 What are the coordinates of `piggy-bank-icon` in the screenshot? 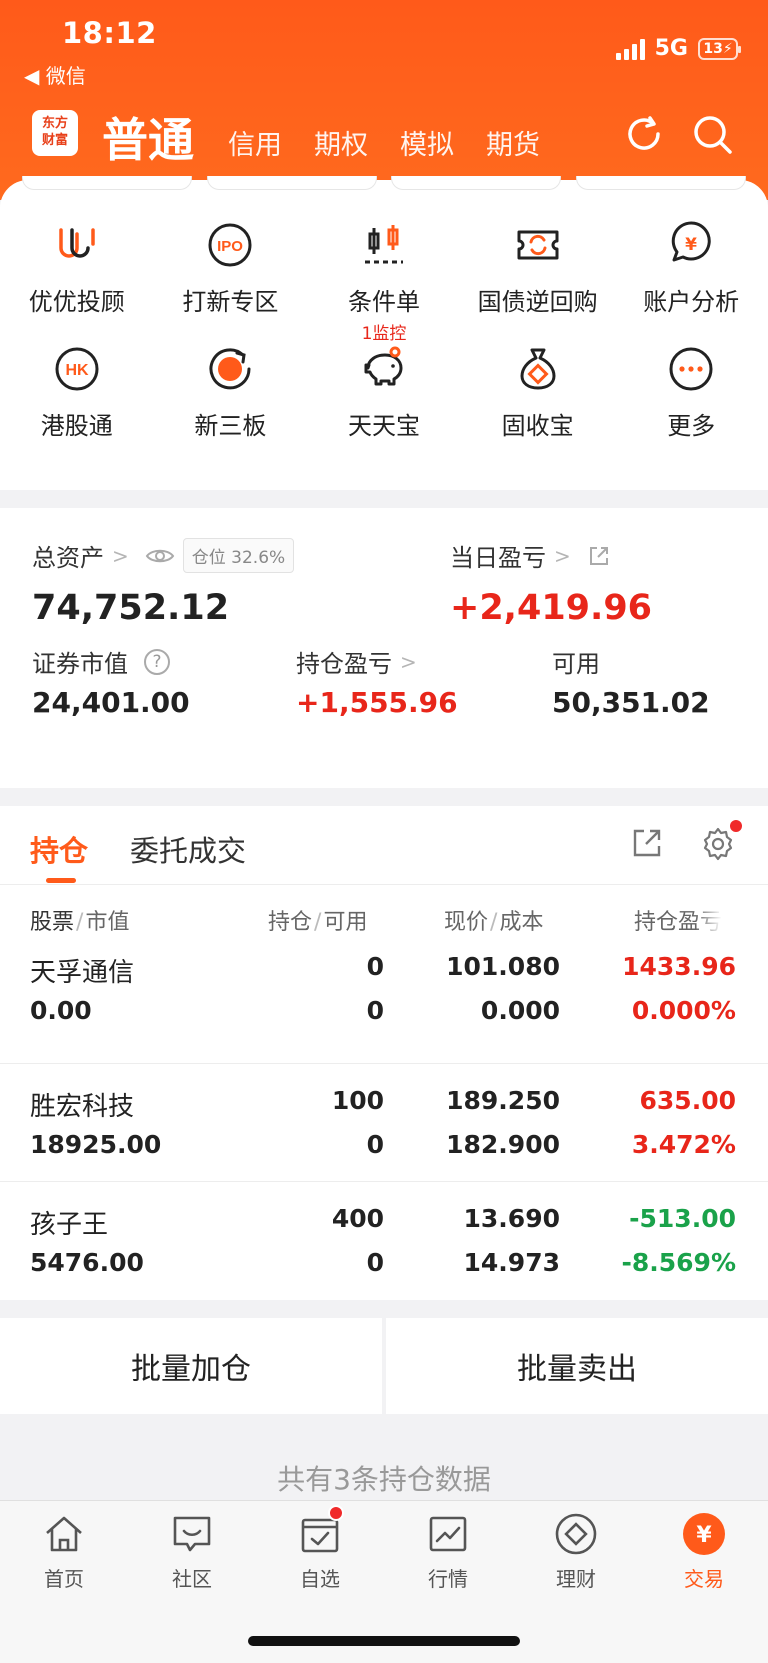 It's located at (383, 366).